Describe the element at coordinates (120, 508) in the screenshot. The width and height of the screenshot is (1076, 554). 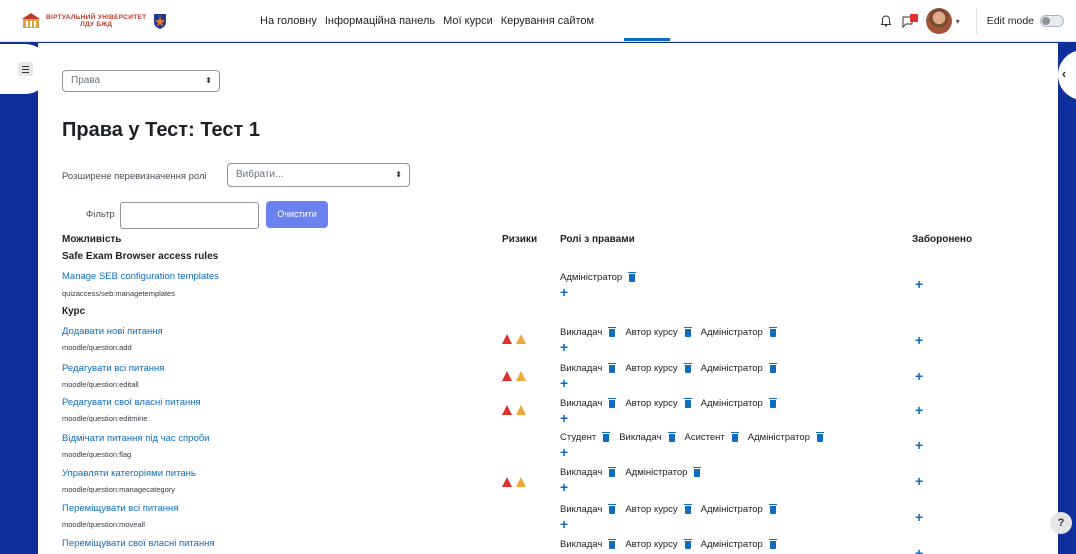
I see `capability-link: Переміщувати всі питання` at that location.